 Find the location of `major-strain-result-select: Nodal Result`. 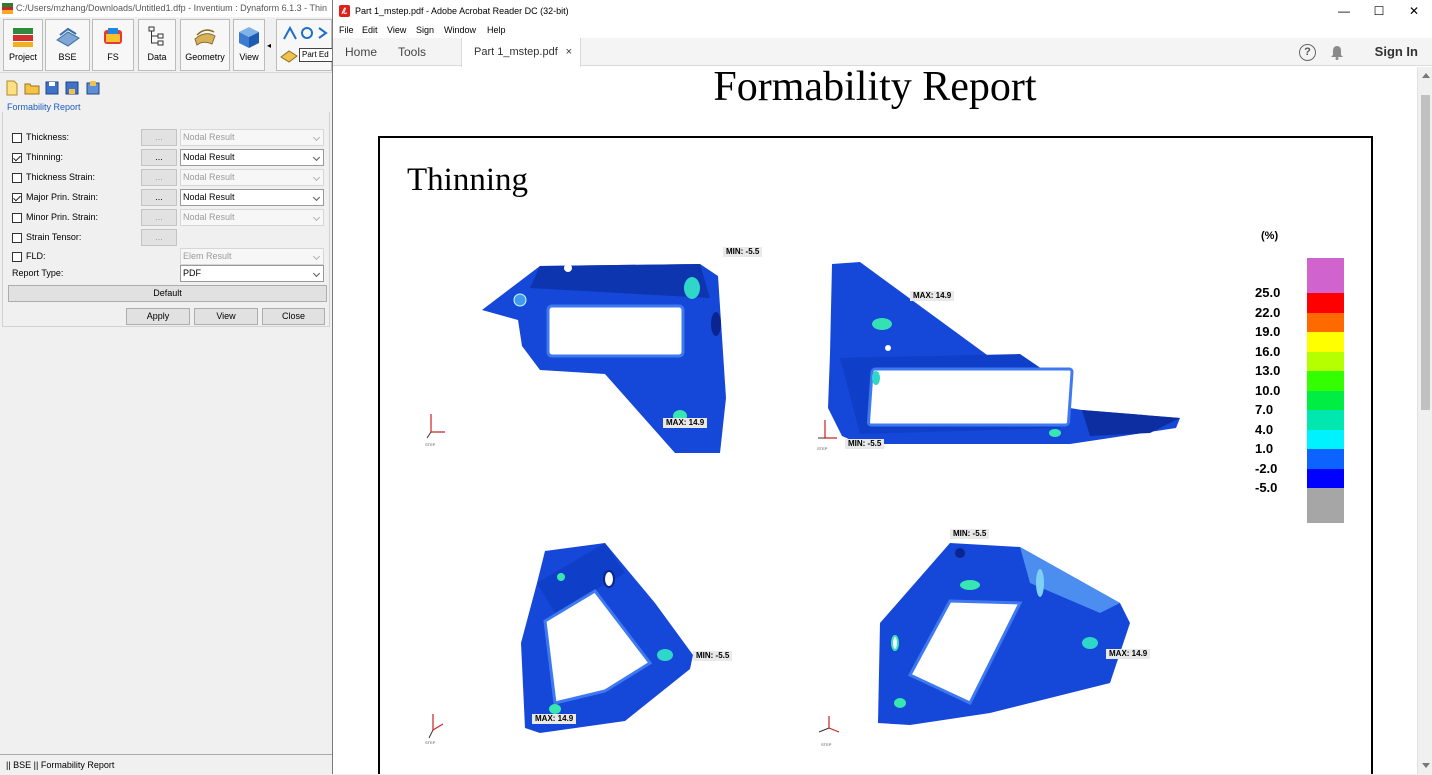

major-strain-result-select: Nodal Result is located at coordinates (252, 197).